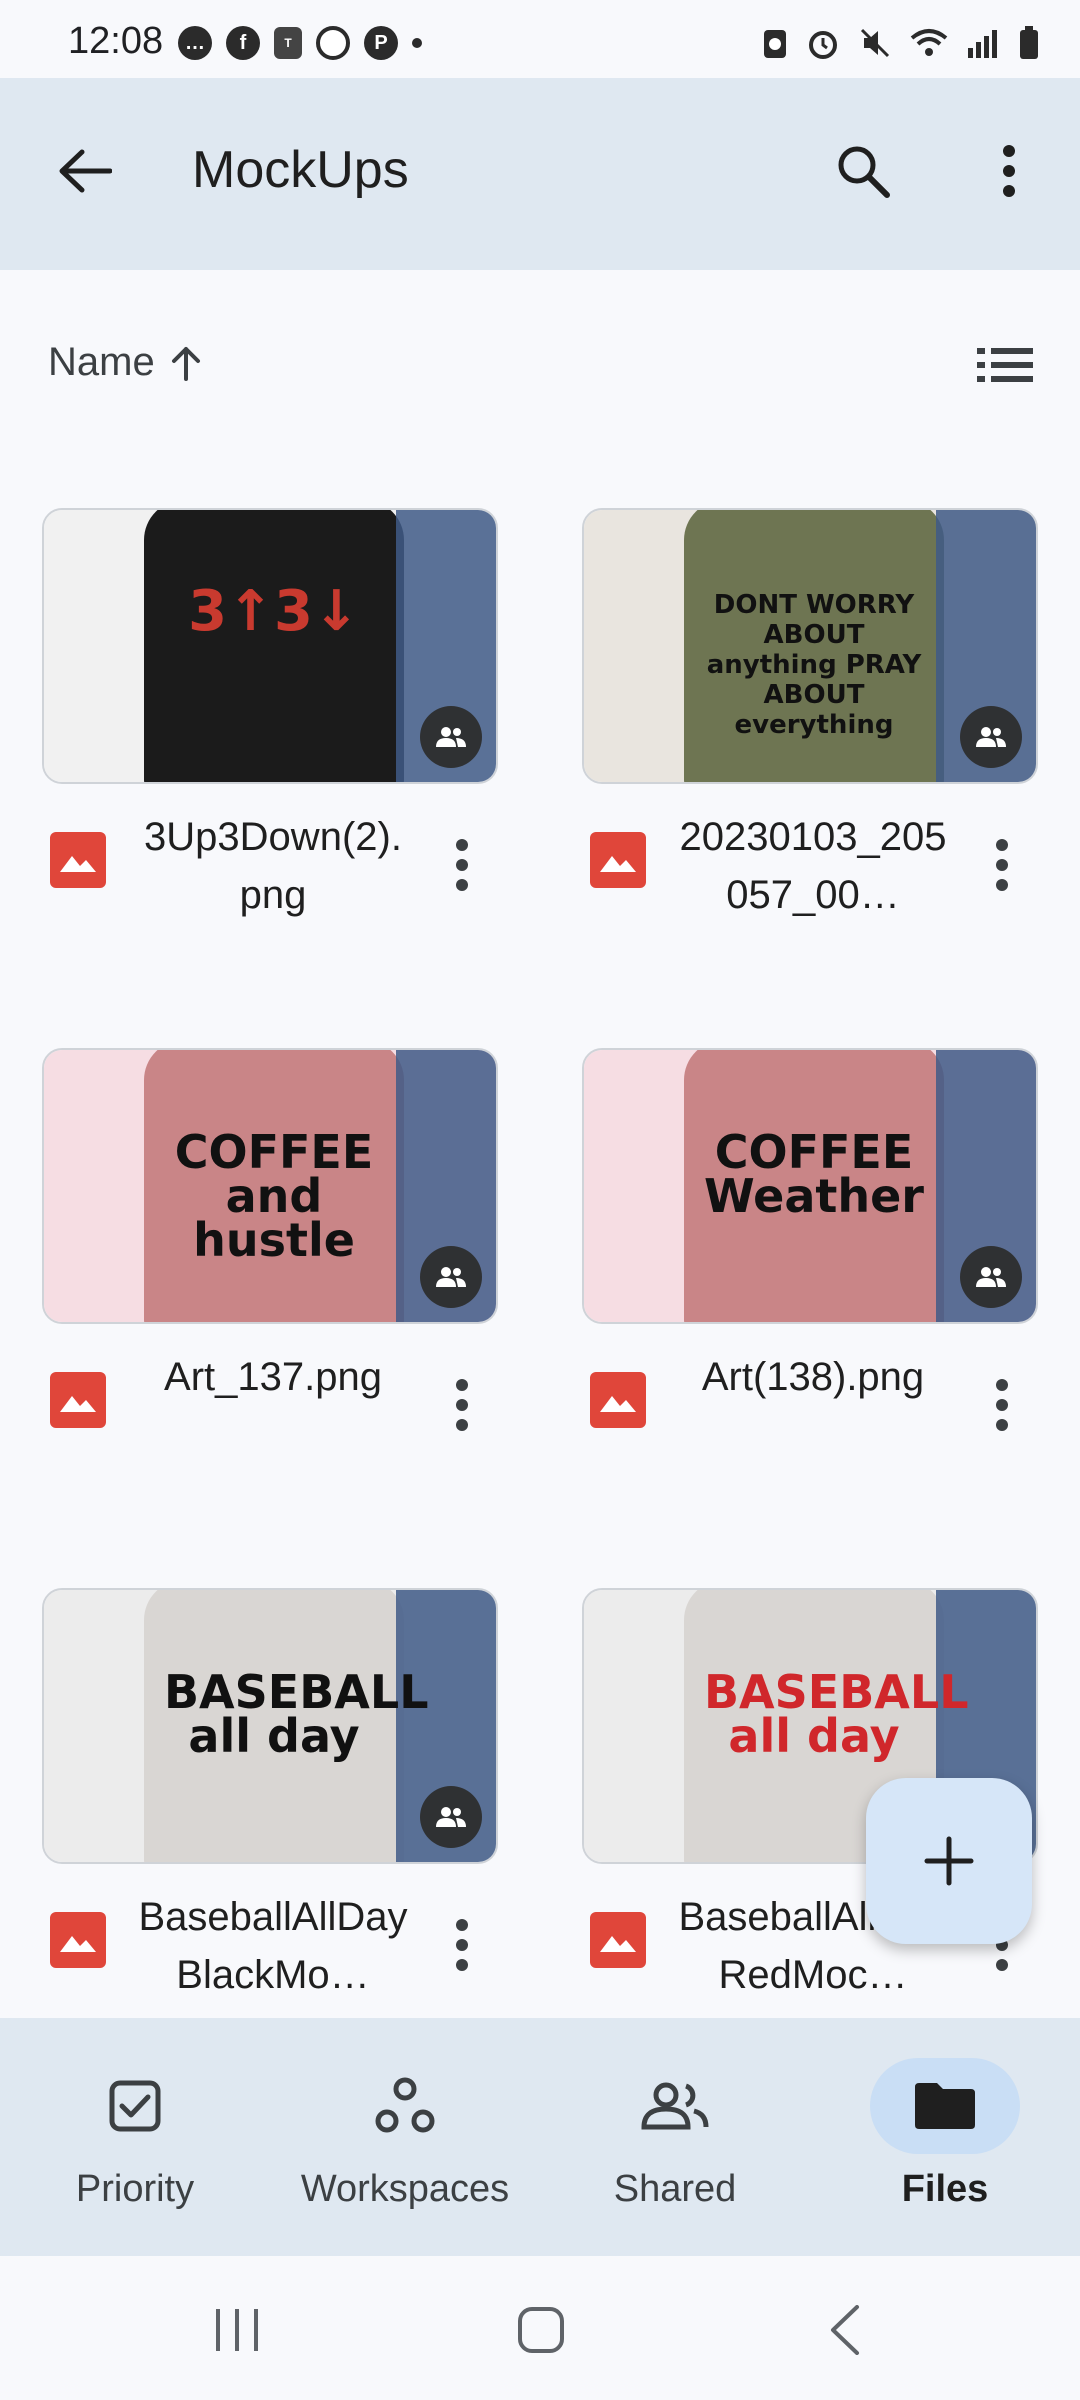  I want to click on file-card: COFFEE and hustle Art_137.png, so click(270, 1268).